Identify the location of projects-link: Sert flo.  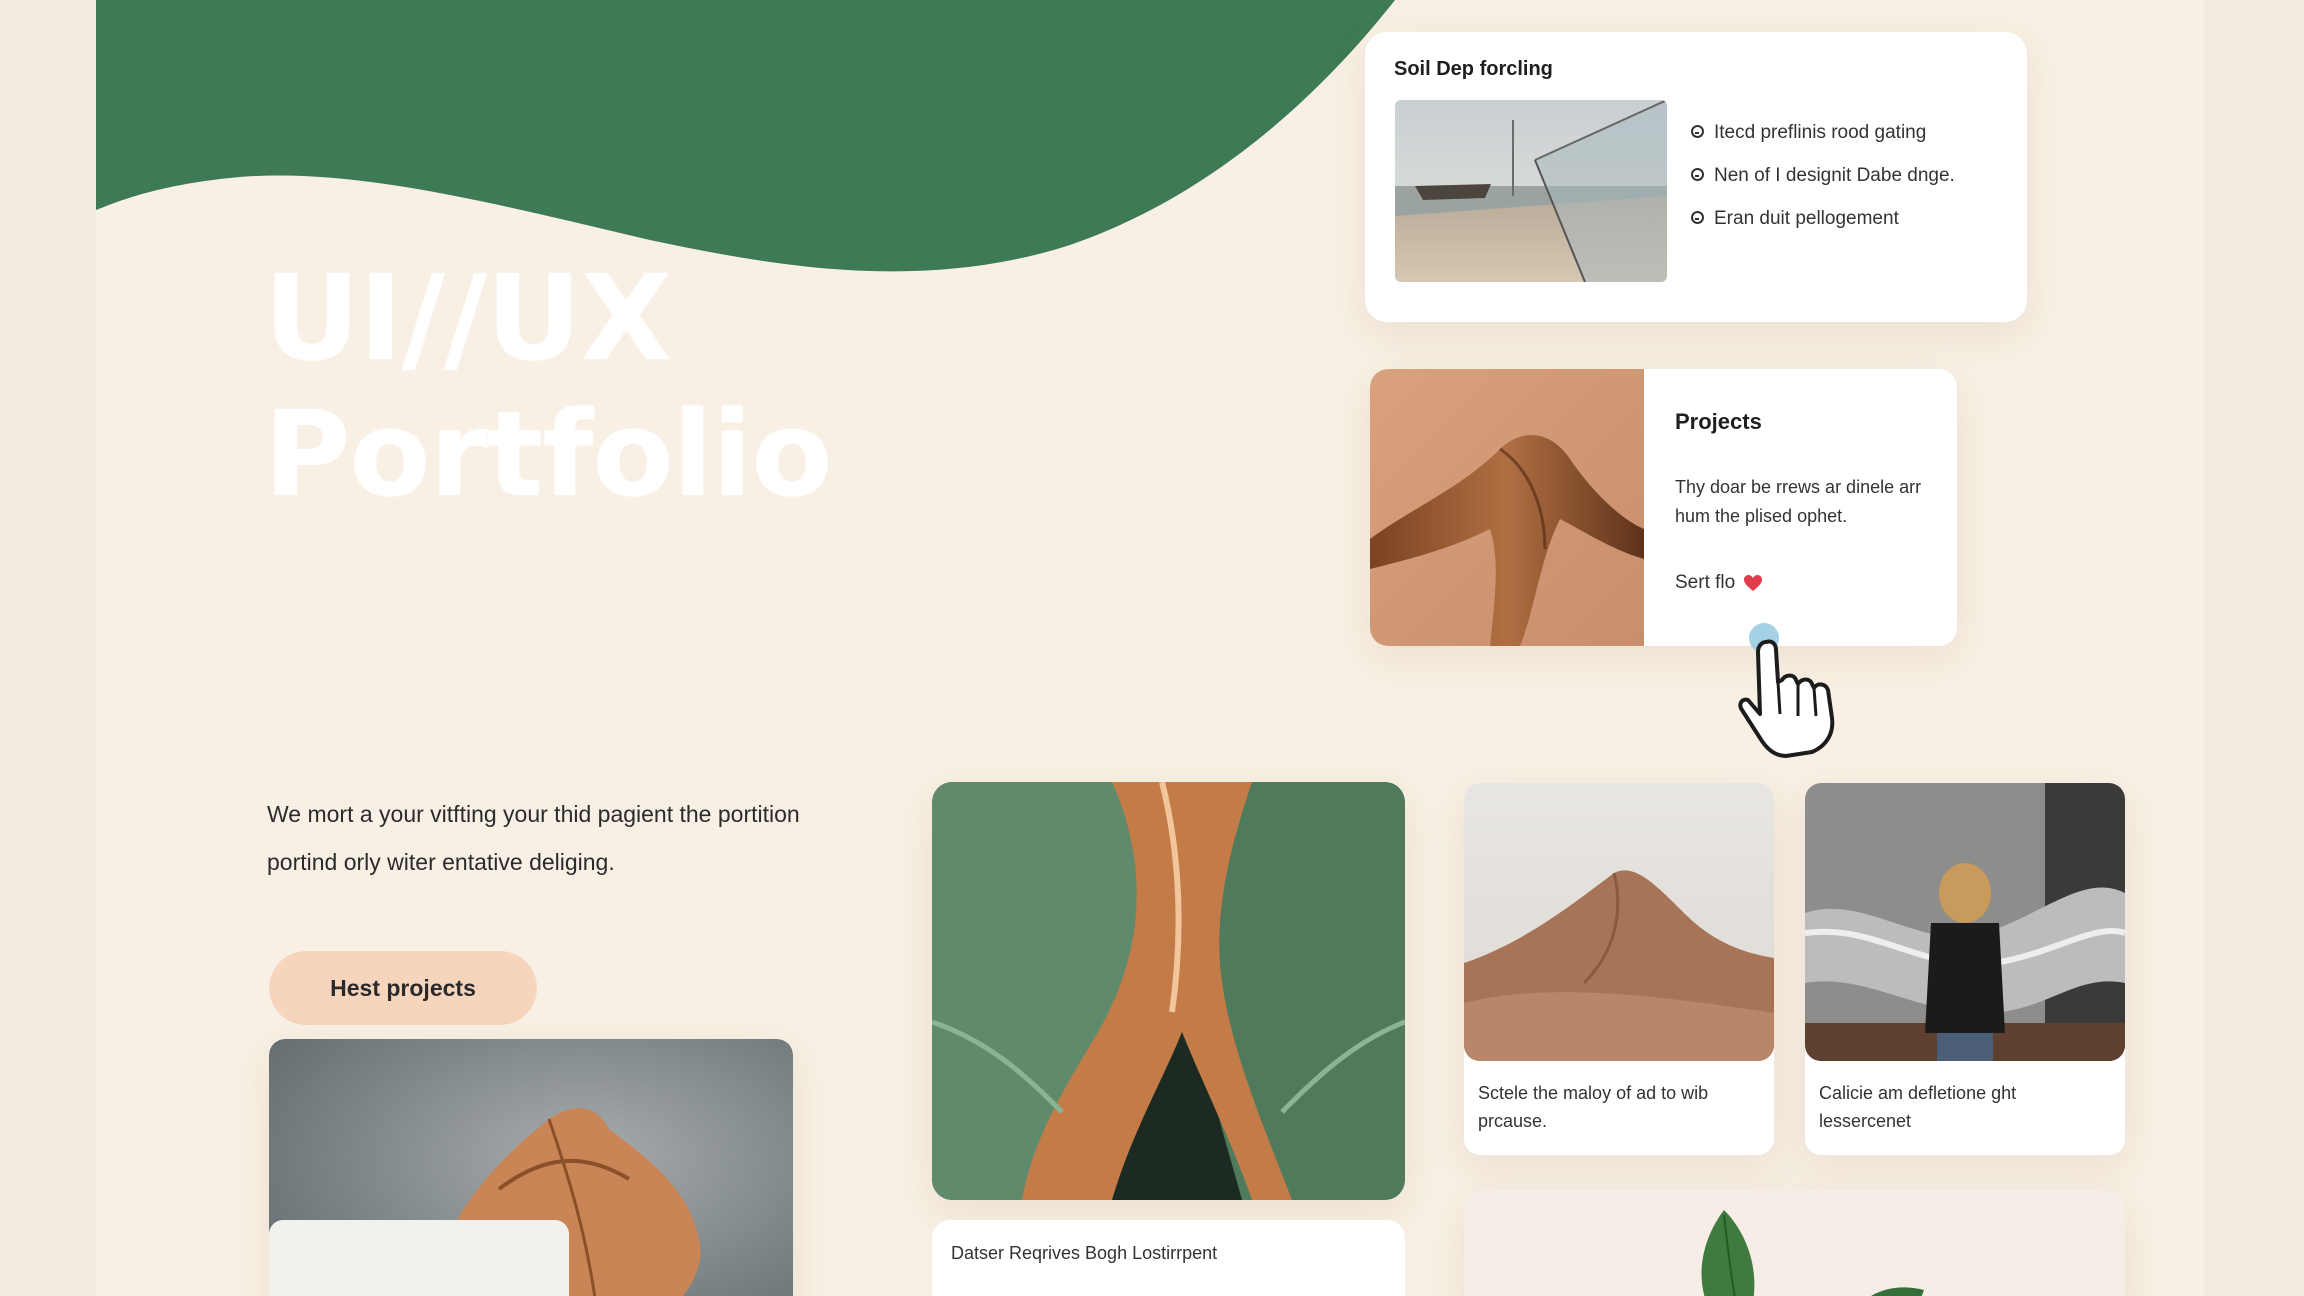
(1719, 583).